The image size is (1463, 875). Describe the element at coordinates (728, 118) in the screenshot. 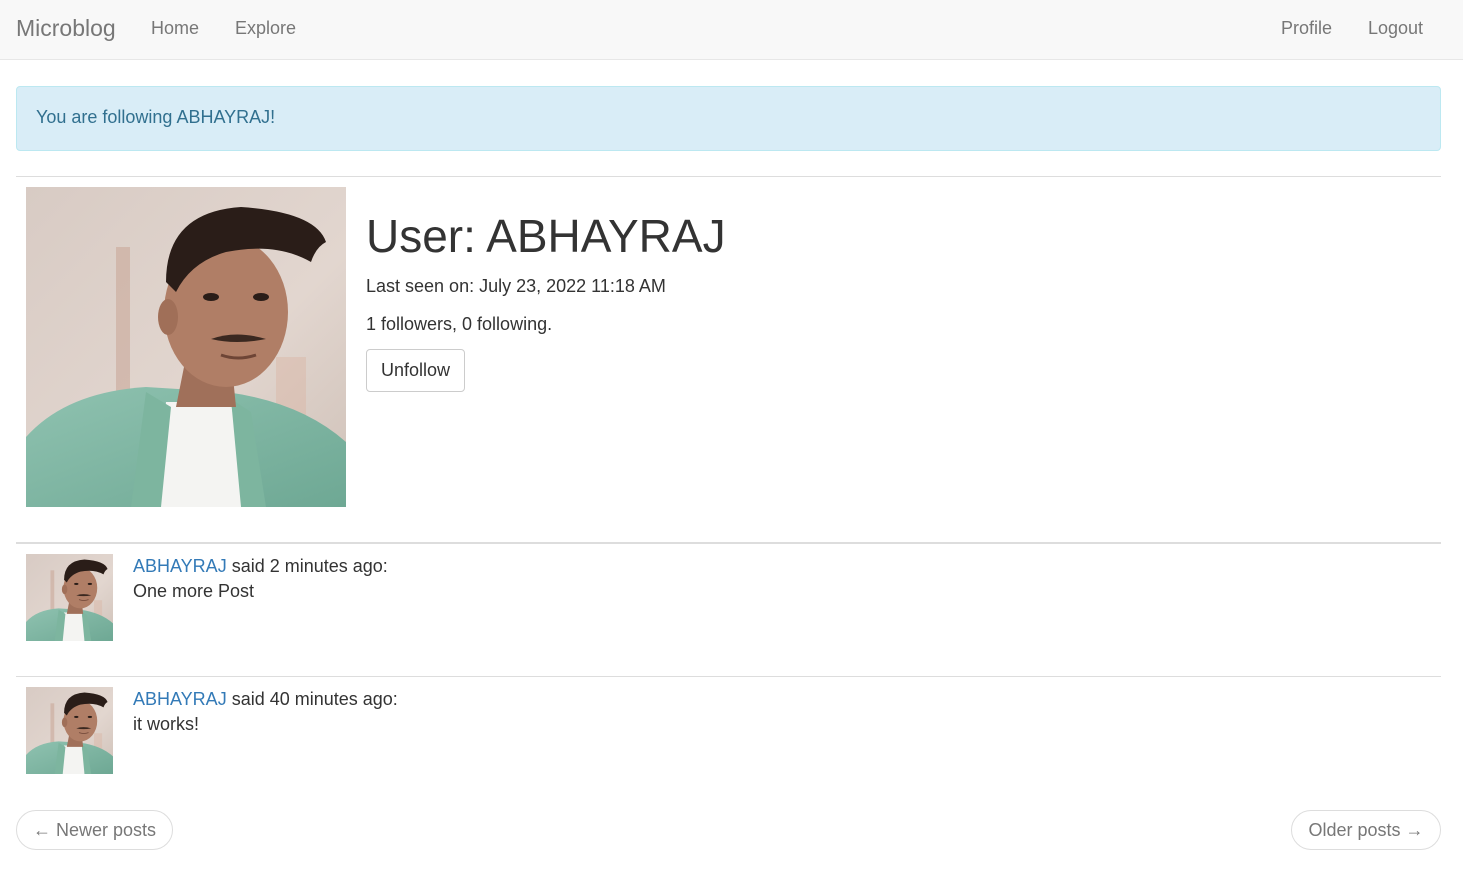

I see `flash-alert: You are following ABHAYRAJ!` at that location.